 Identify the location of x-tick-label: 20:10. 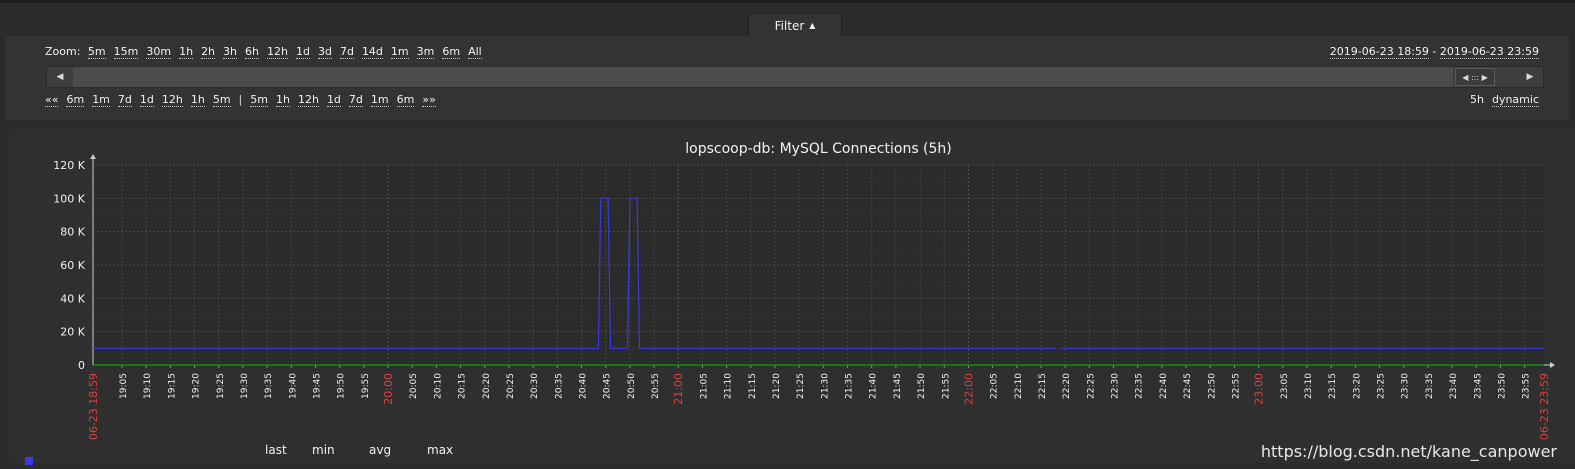
(438, 386).